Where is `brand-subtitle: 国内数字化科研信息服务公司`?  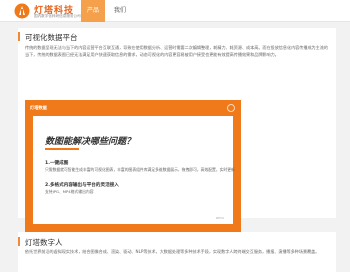
brand-subtitle: 国内数字化科研信息服务公司 is located at coordinates (57, 16).